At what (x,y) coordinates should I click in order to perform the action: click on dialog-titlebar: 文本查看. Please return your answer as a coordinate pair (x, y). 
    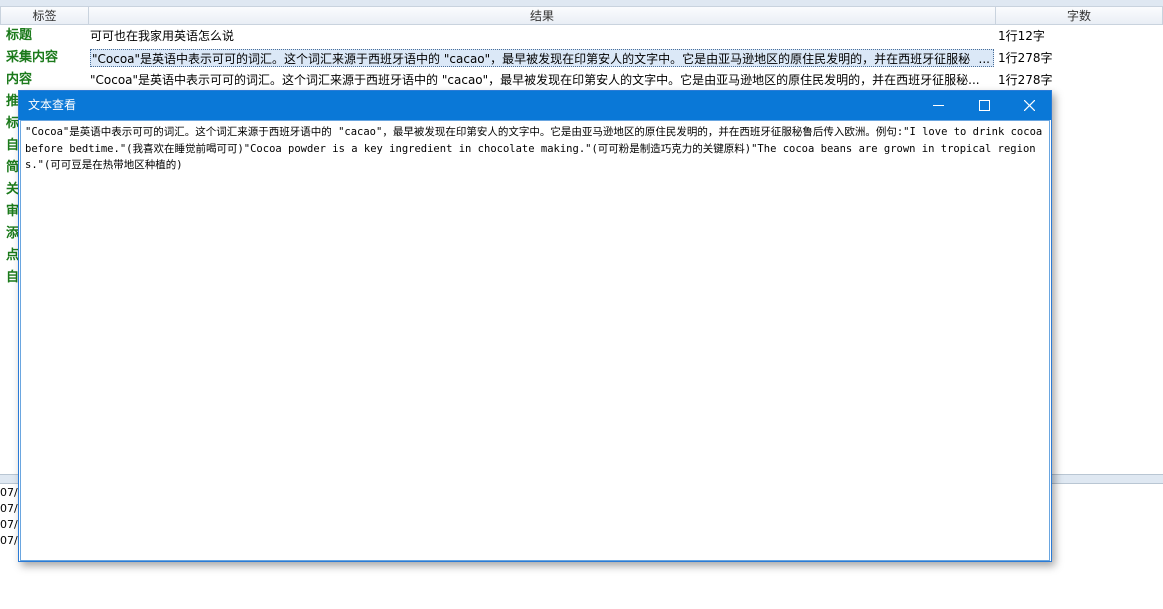
    Looking at the image, I should click on (535, 105).